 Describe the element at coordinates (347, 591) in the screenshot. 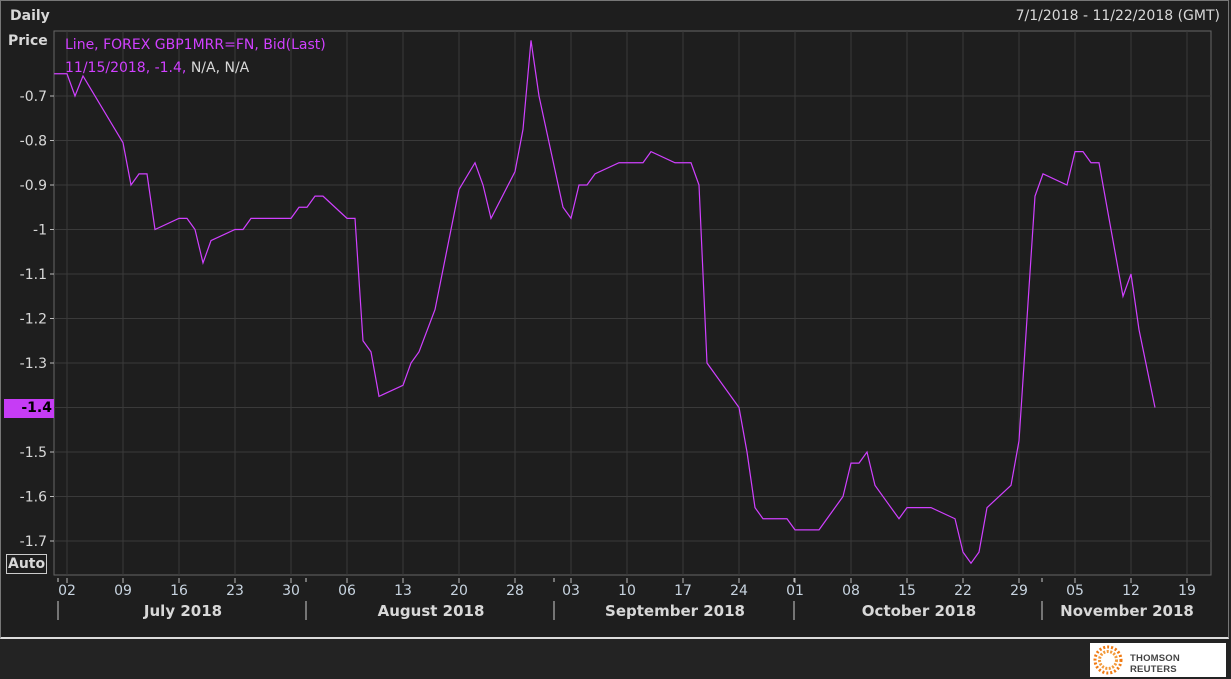

I see `x-tick-label: 06` at that location.